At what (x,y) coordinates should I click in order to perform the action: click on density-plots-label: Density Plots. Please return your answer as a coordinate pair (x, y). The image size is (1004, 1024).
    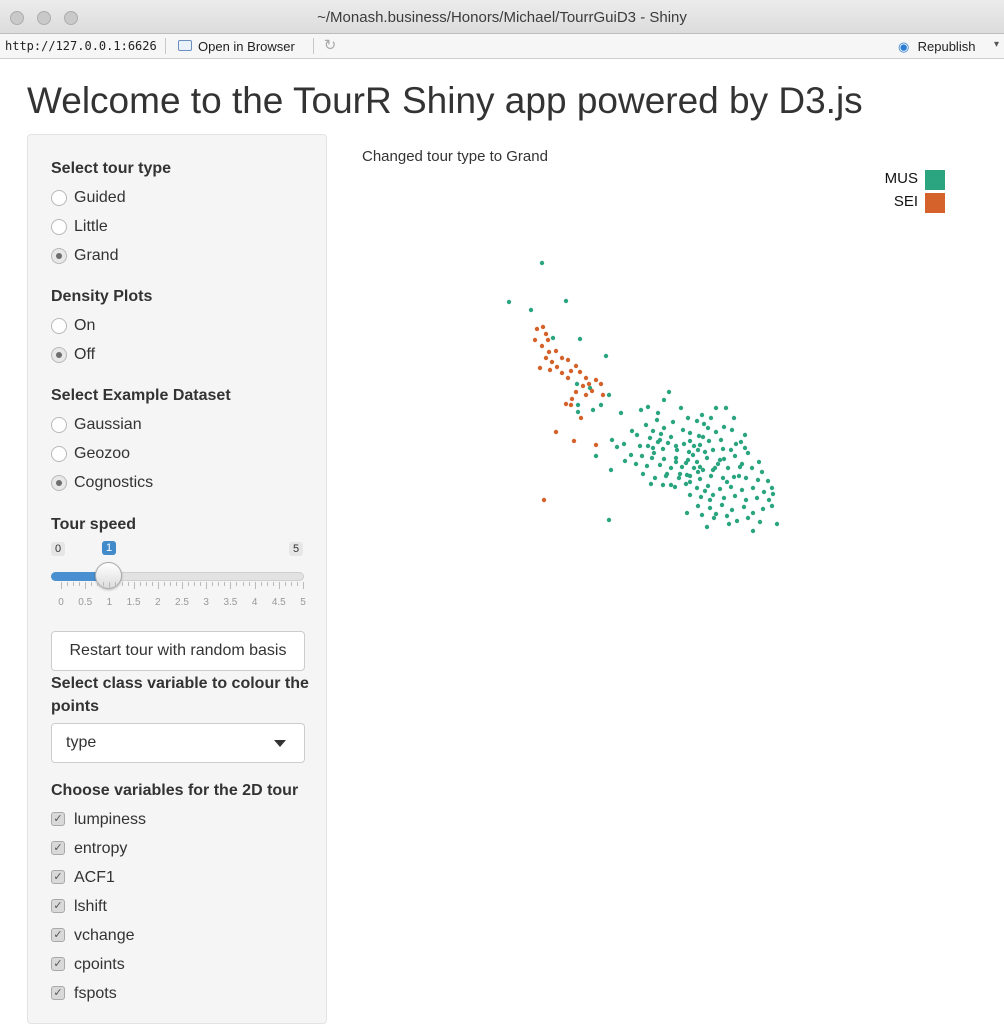
    Looking at the image, I should click on (102, 296).